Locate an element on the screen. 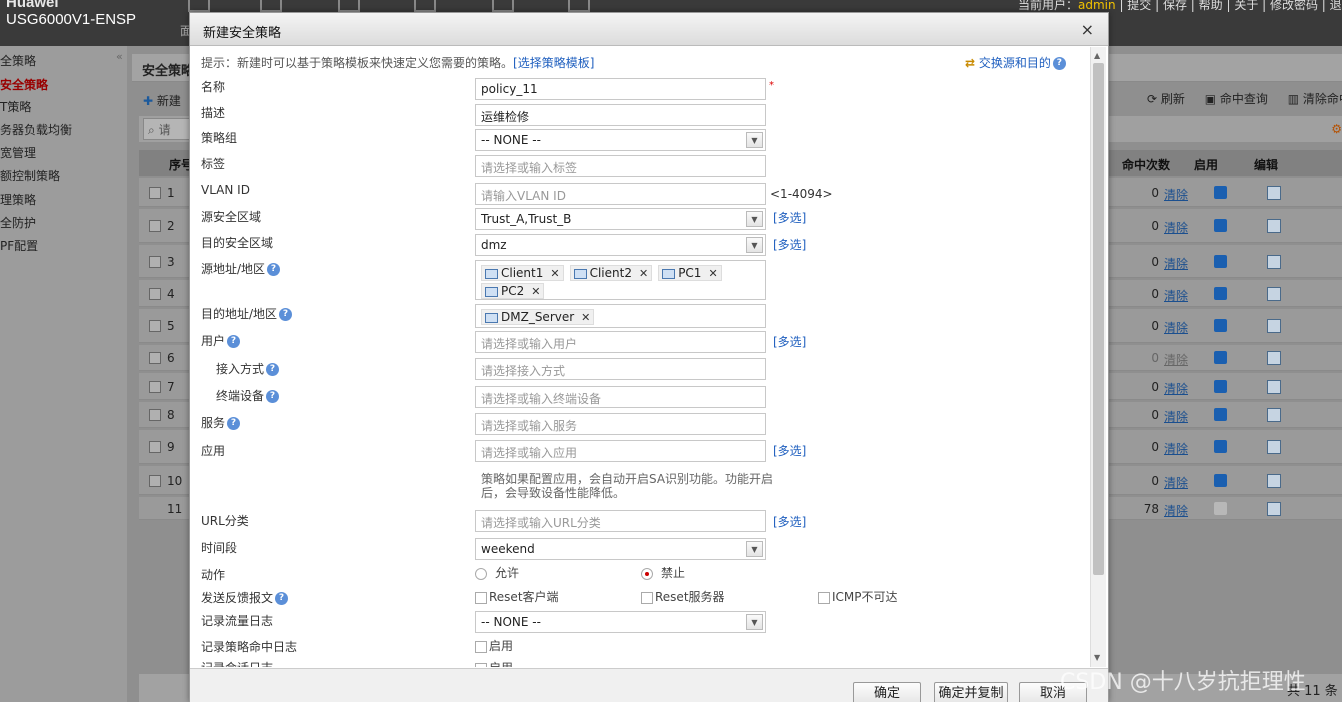  url-category-input: 请选择或输入URL分类 is located at coordinates (620, 521).